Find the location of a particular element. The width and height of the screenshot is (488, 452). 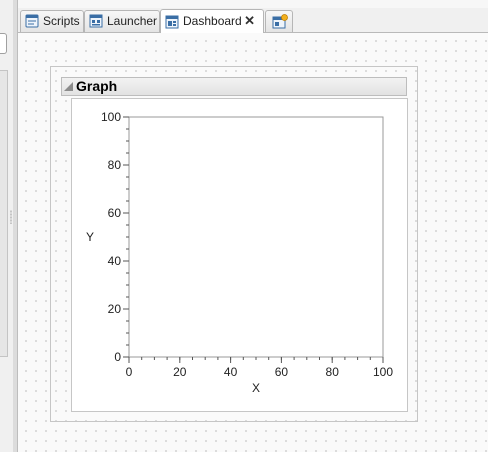

x-tick-label: 60 is located at coordinates (282, 372).